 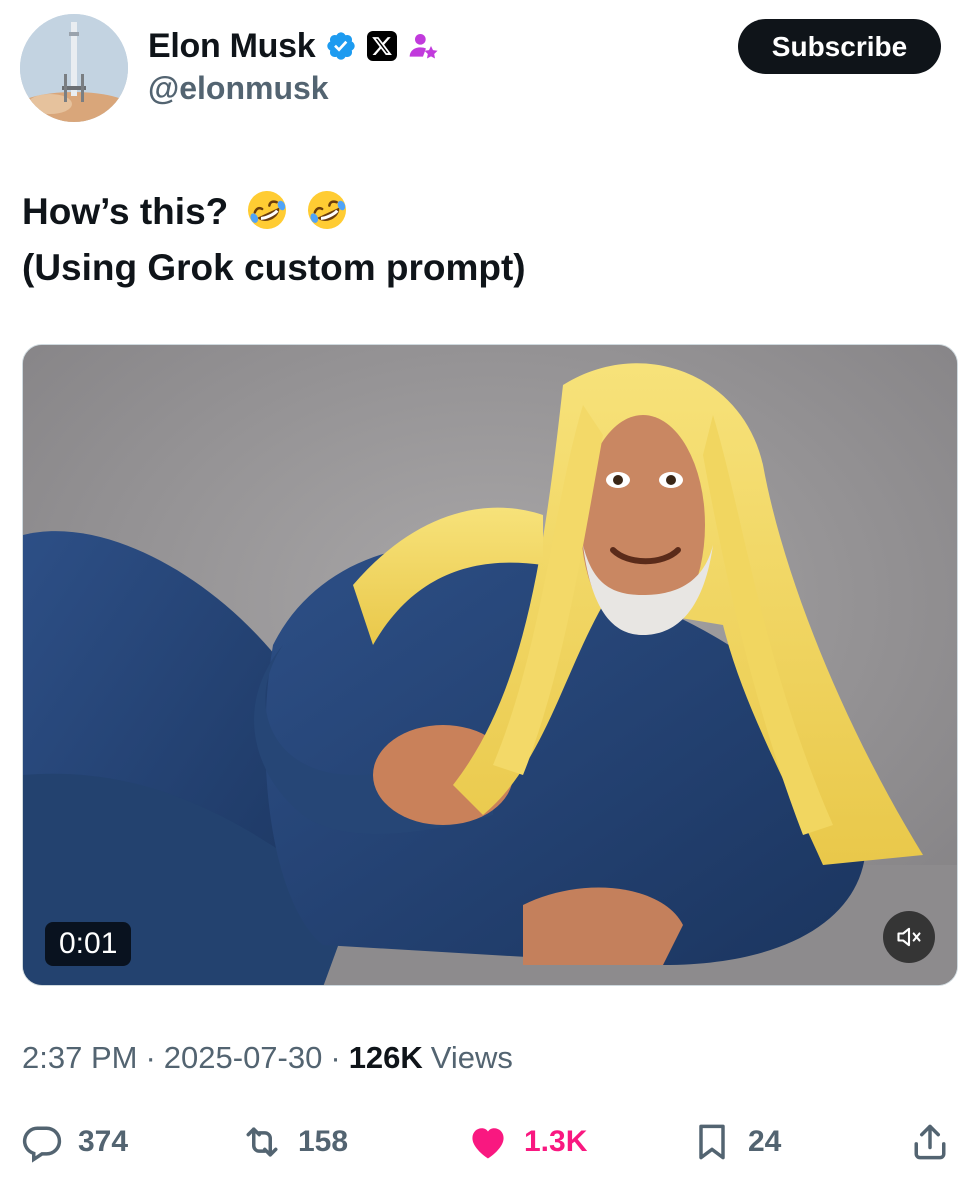 I want to click on bookmark-button: 24, so click(x=735, y=1142).